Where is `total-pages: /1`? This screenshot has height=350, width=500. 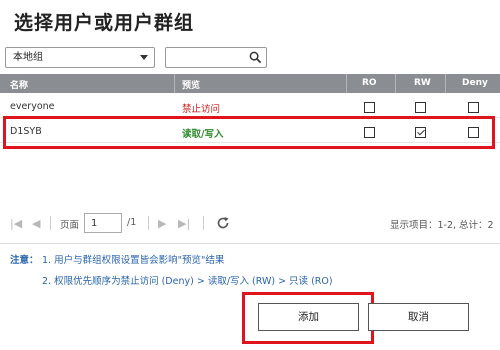
total-pages: /1 is located at coordinates (132, 222).